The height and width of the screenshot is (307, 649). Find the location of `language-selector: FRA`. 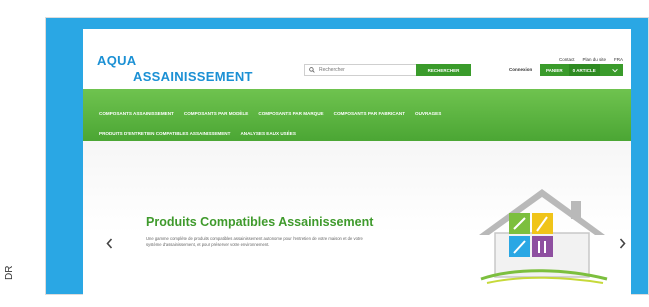

language-selector: FRA is located at coordinates (618, 59).